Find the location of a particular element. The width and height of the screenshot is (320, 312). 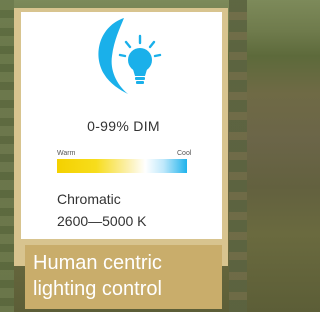

warm-label: Warm is located at coordinates (66, 153).